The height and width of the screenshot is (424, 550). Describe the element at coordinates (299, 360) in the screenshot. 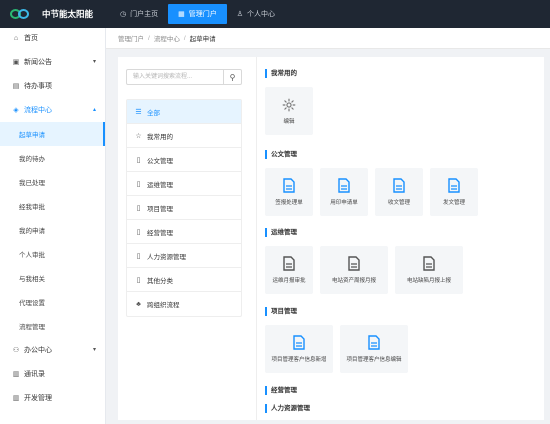

I see `tile-label: 项目管理客户信息新增` at that location.